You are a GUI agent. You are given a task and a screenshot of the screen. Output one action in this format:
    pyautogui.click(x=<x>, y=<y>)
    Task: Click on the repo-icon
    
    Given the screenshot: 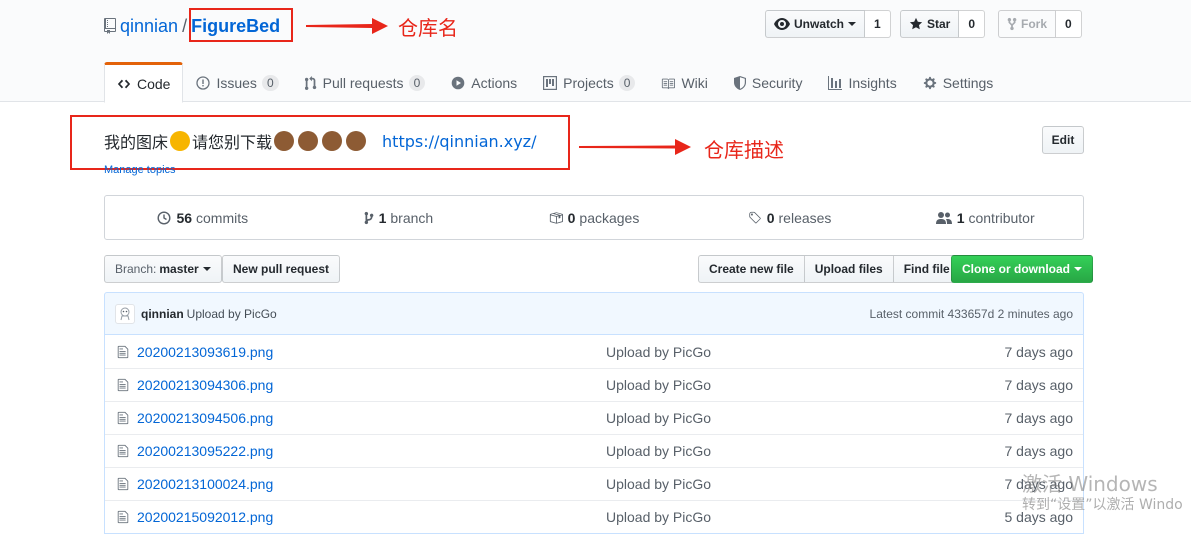 What is the action you would take?
    pyautogui.click(x=110, y=26)
    